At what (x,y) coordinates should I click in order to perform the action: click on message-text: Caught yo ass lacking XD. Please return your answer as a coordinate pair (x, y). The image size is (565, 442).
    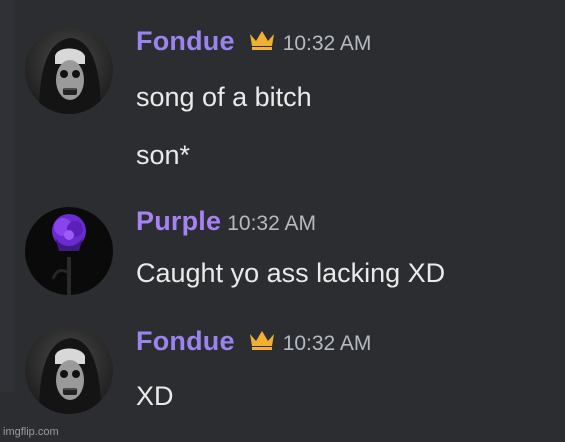
    Looking at the image, I should click on (291, 273).